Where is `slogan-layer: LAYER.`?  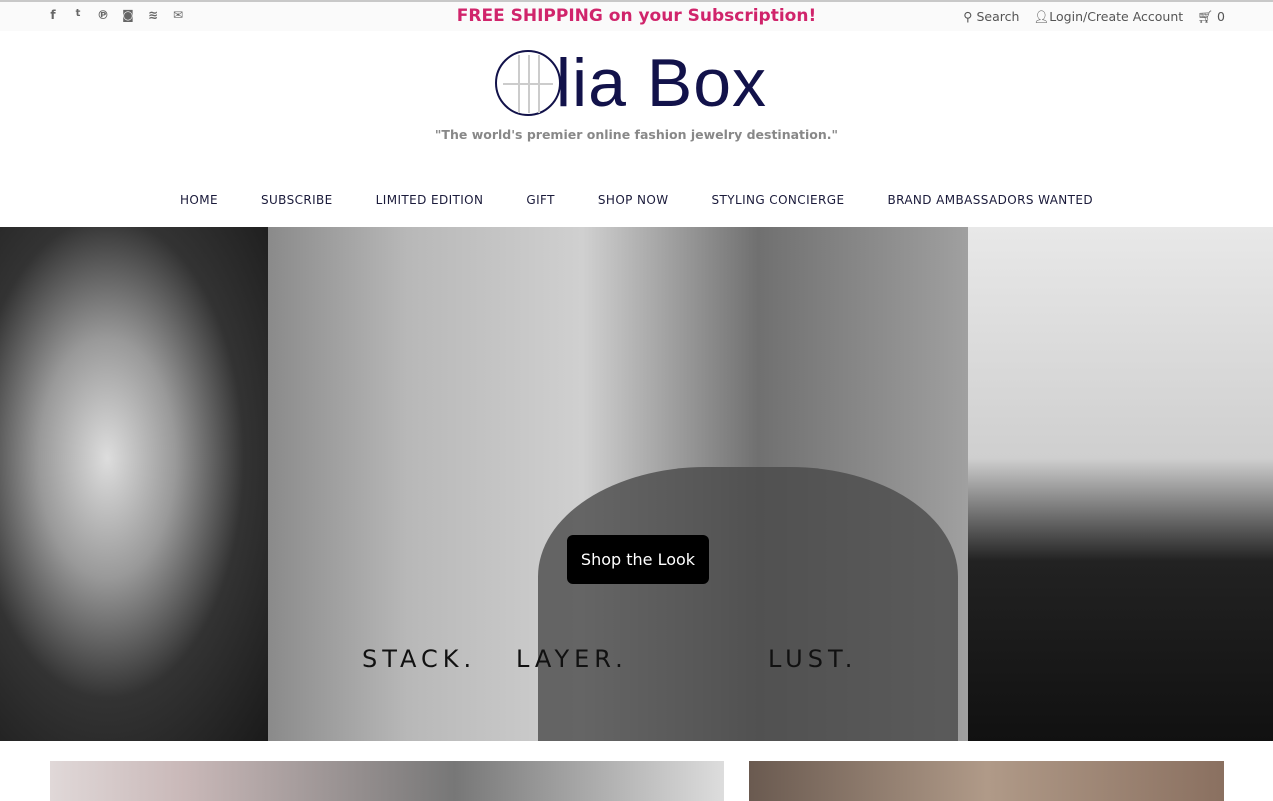
slogan-layer: LAYER. is located at coordinates (572, 659).